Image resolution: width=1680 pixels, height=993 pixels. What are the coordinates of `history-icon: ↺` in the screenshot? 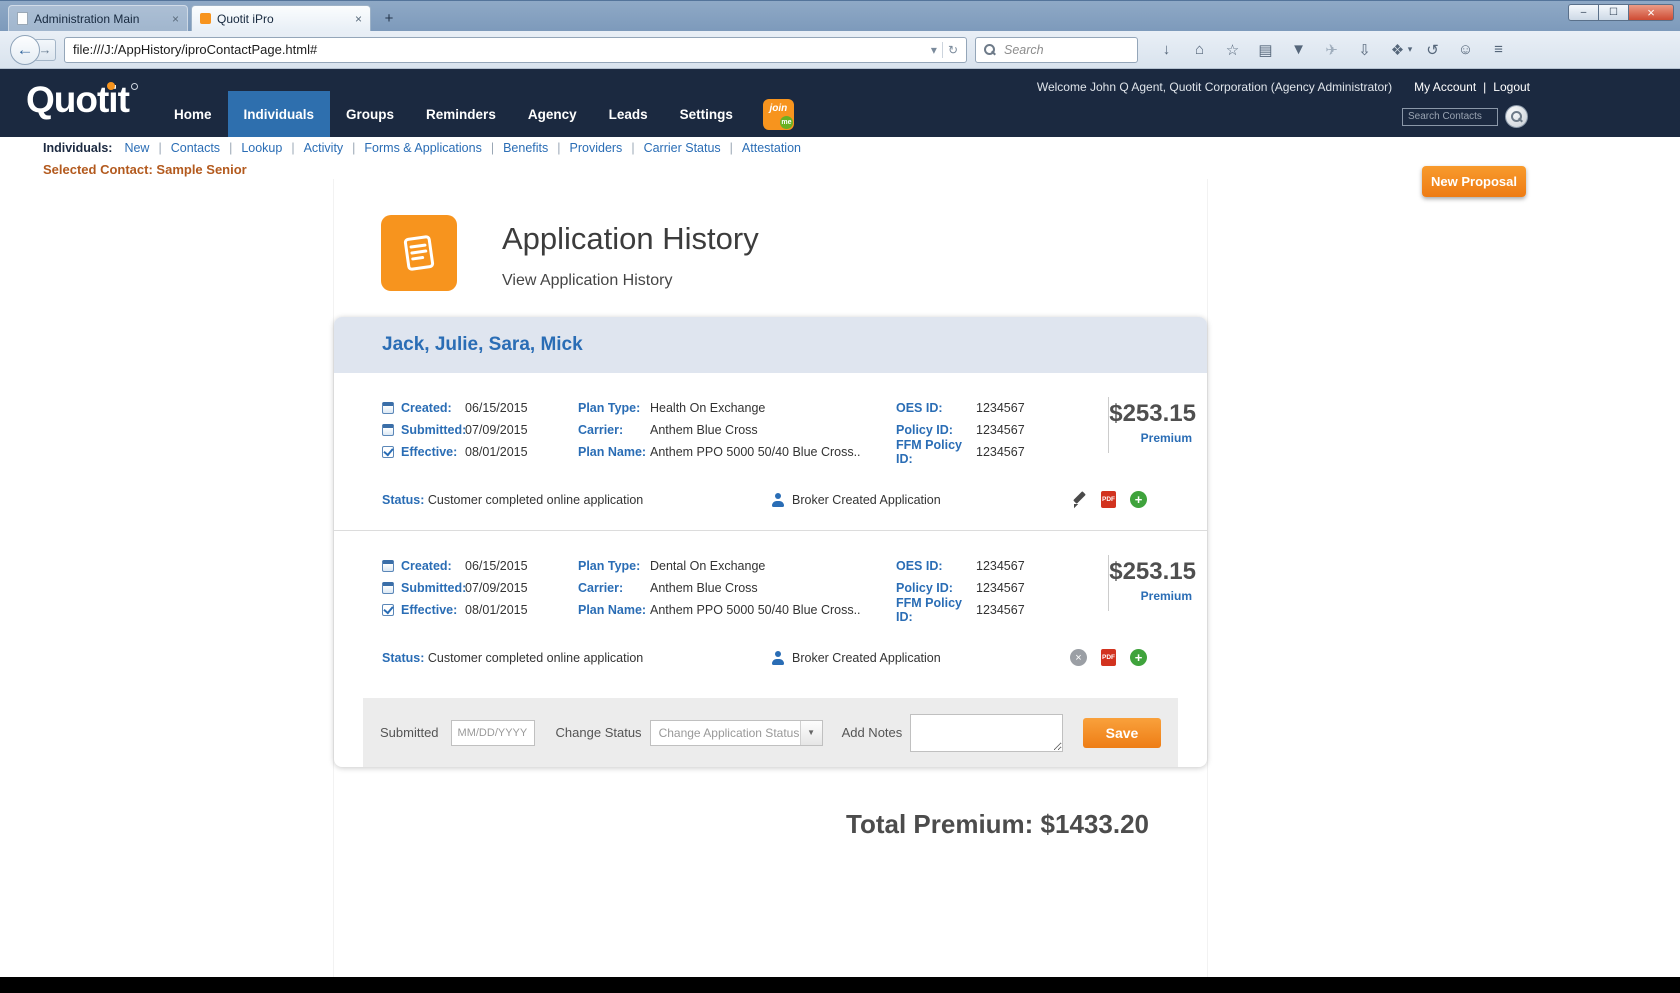 It's located at (1432, 50).